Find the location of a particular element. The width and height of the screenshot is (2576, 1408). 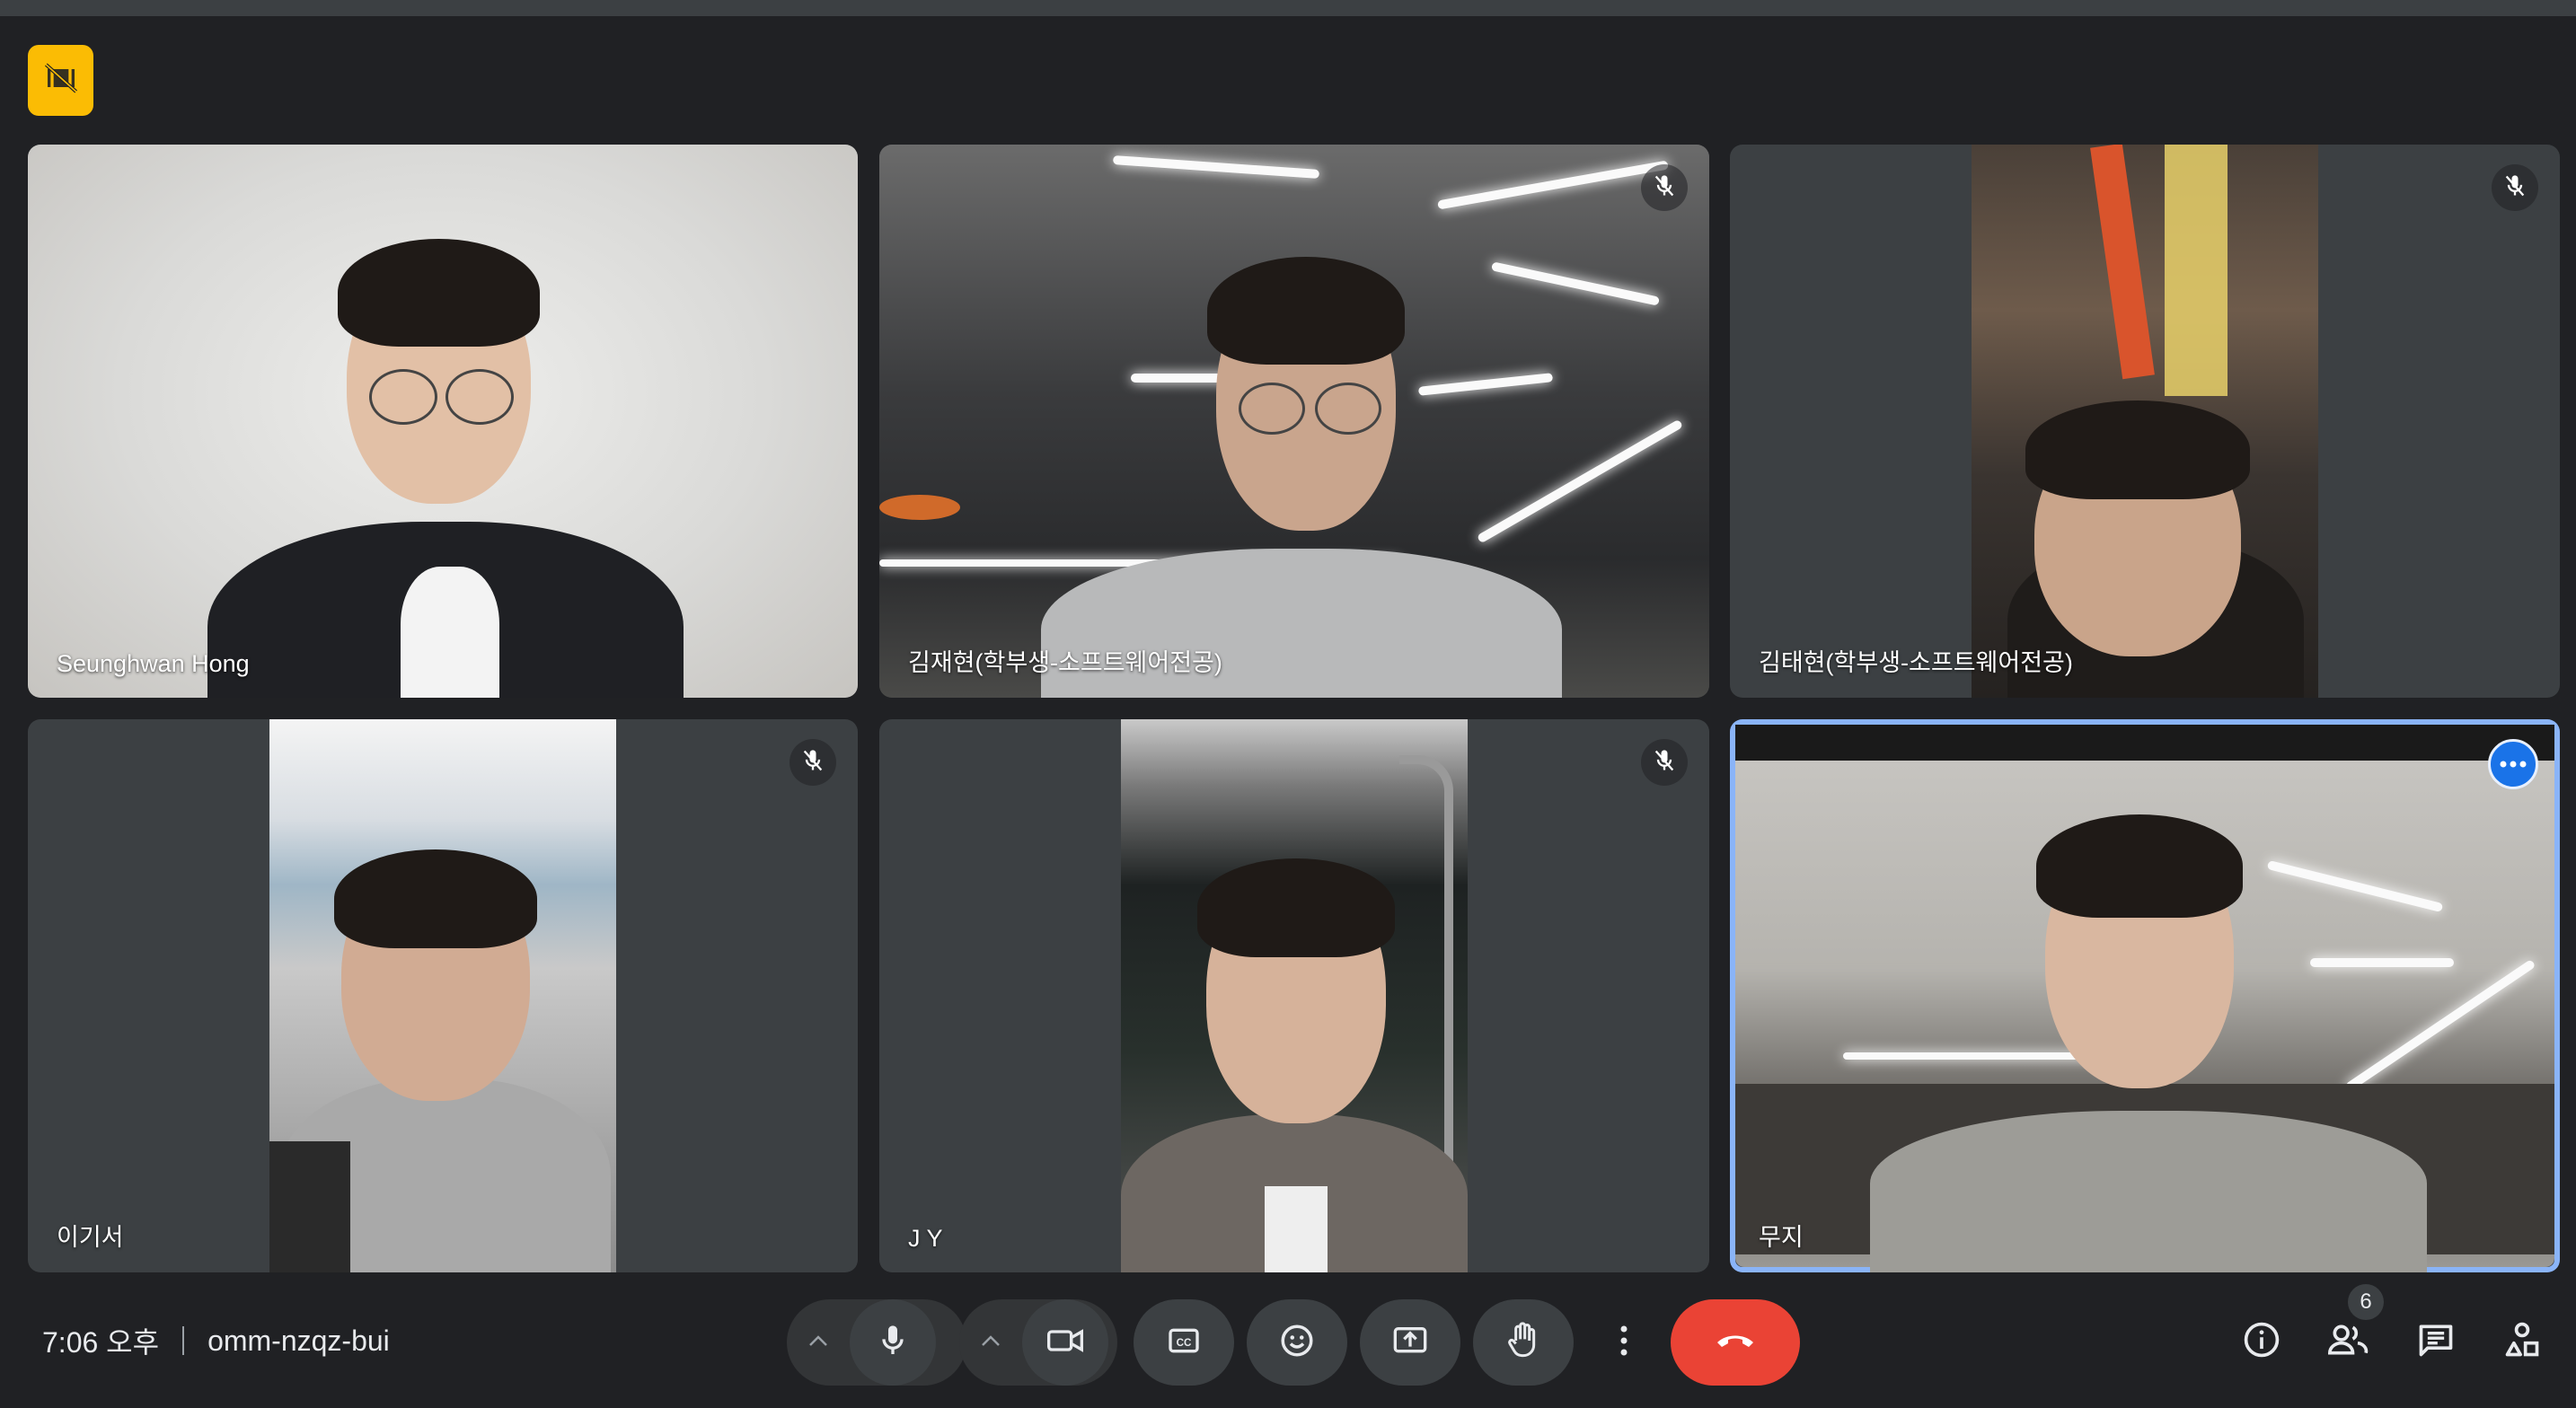

end-call-icon is located at coordinates (1735, 1343).